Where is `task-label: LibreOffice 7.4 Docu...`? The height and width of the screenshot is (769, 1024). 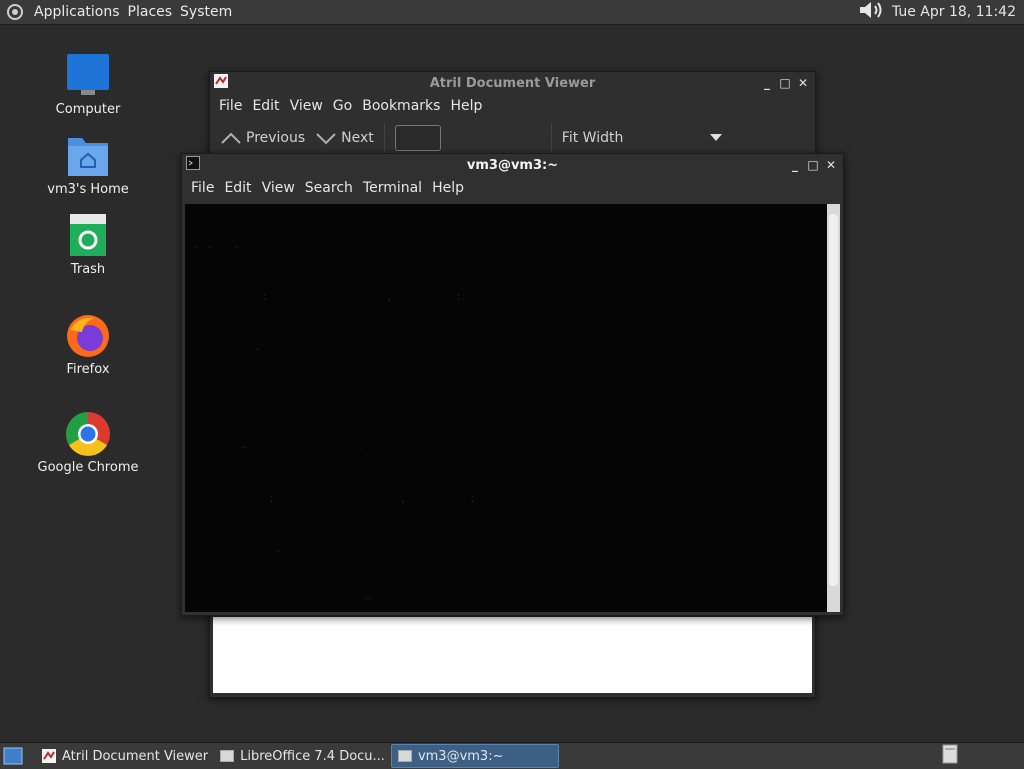
task-label: LibreOffice 7.4 Docu... is located at coordinates (312, 756).